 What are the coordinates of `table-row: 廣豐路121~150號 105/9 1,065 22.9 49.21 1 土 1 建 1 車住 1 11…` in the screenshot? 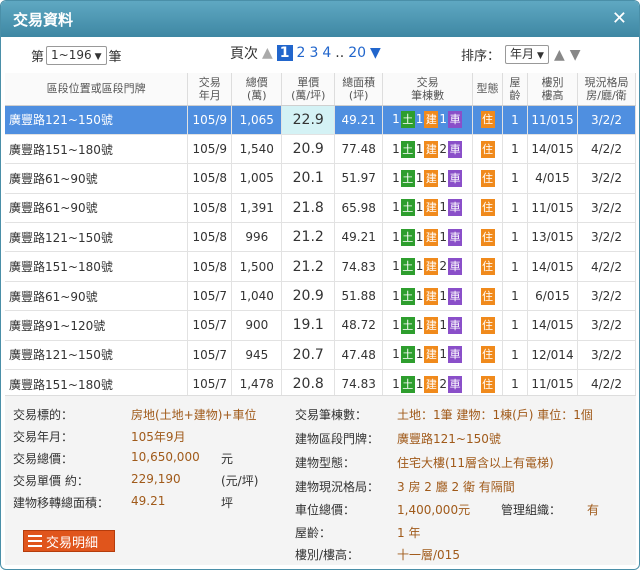 It's located at (321, 120).